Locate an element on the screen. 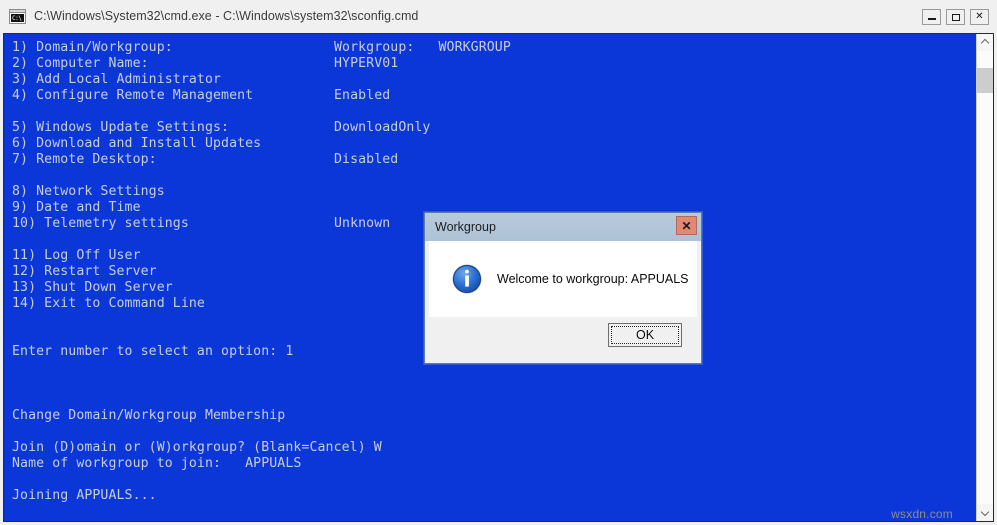 The width and height of the screenshot is (997, 525). dialog-message: Welcome to workgroup: APPUALS is located at coordinates (593, 279).